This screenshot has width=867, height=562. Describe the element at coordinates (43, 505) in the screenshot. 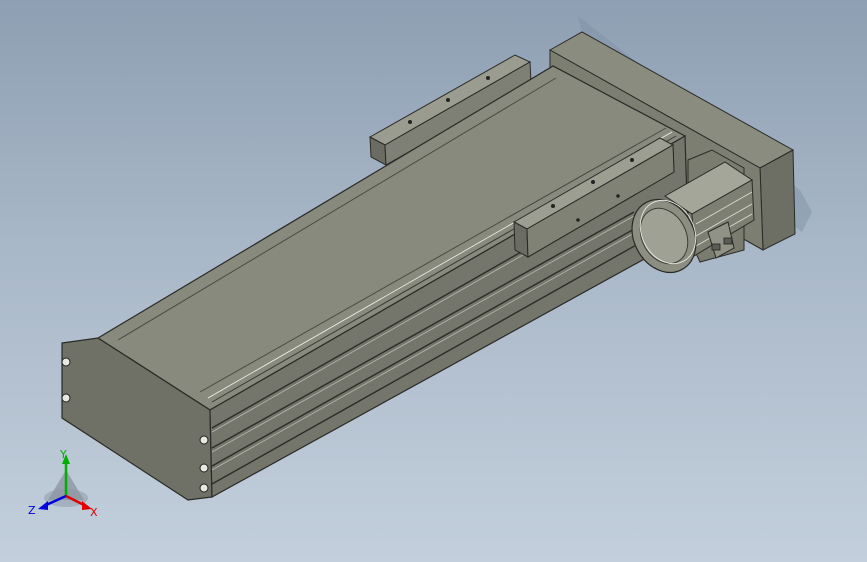

I see `z-axis-head` at that location.